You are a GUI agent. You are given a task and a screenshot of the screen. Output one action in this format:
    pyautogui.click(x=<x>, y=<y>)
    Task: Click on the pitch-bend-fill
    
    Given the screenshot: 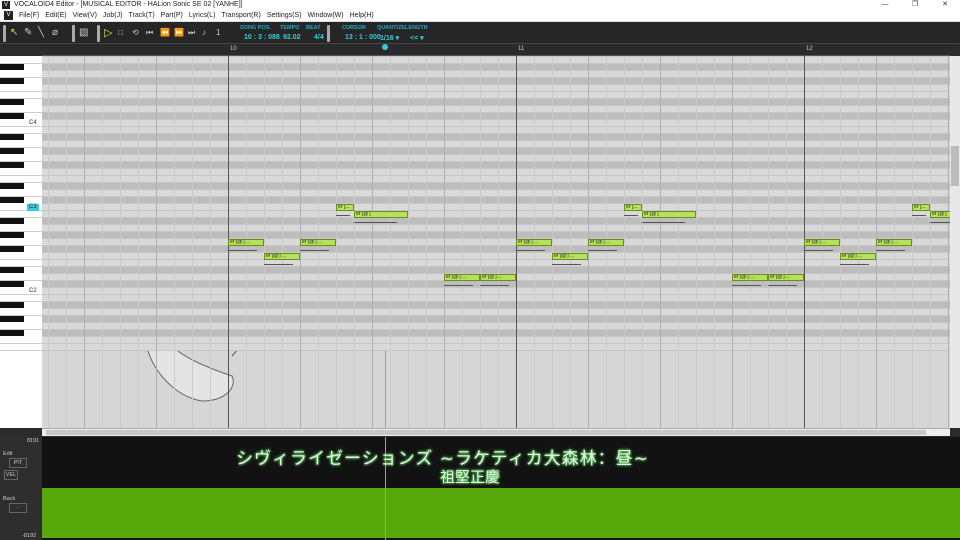 What is the action you would take?
    pyautogui.click(x=501, y=513)
    